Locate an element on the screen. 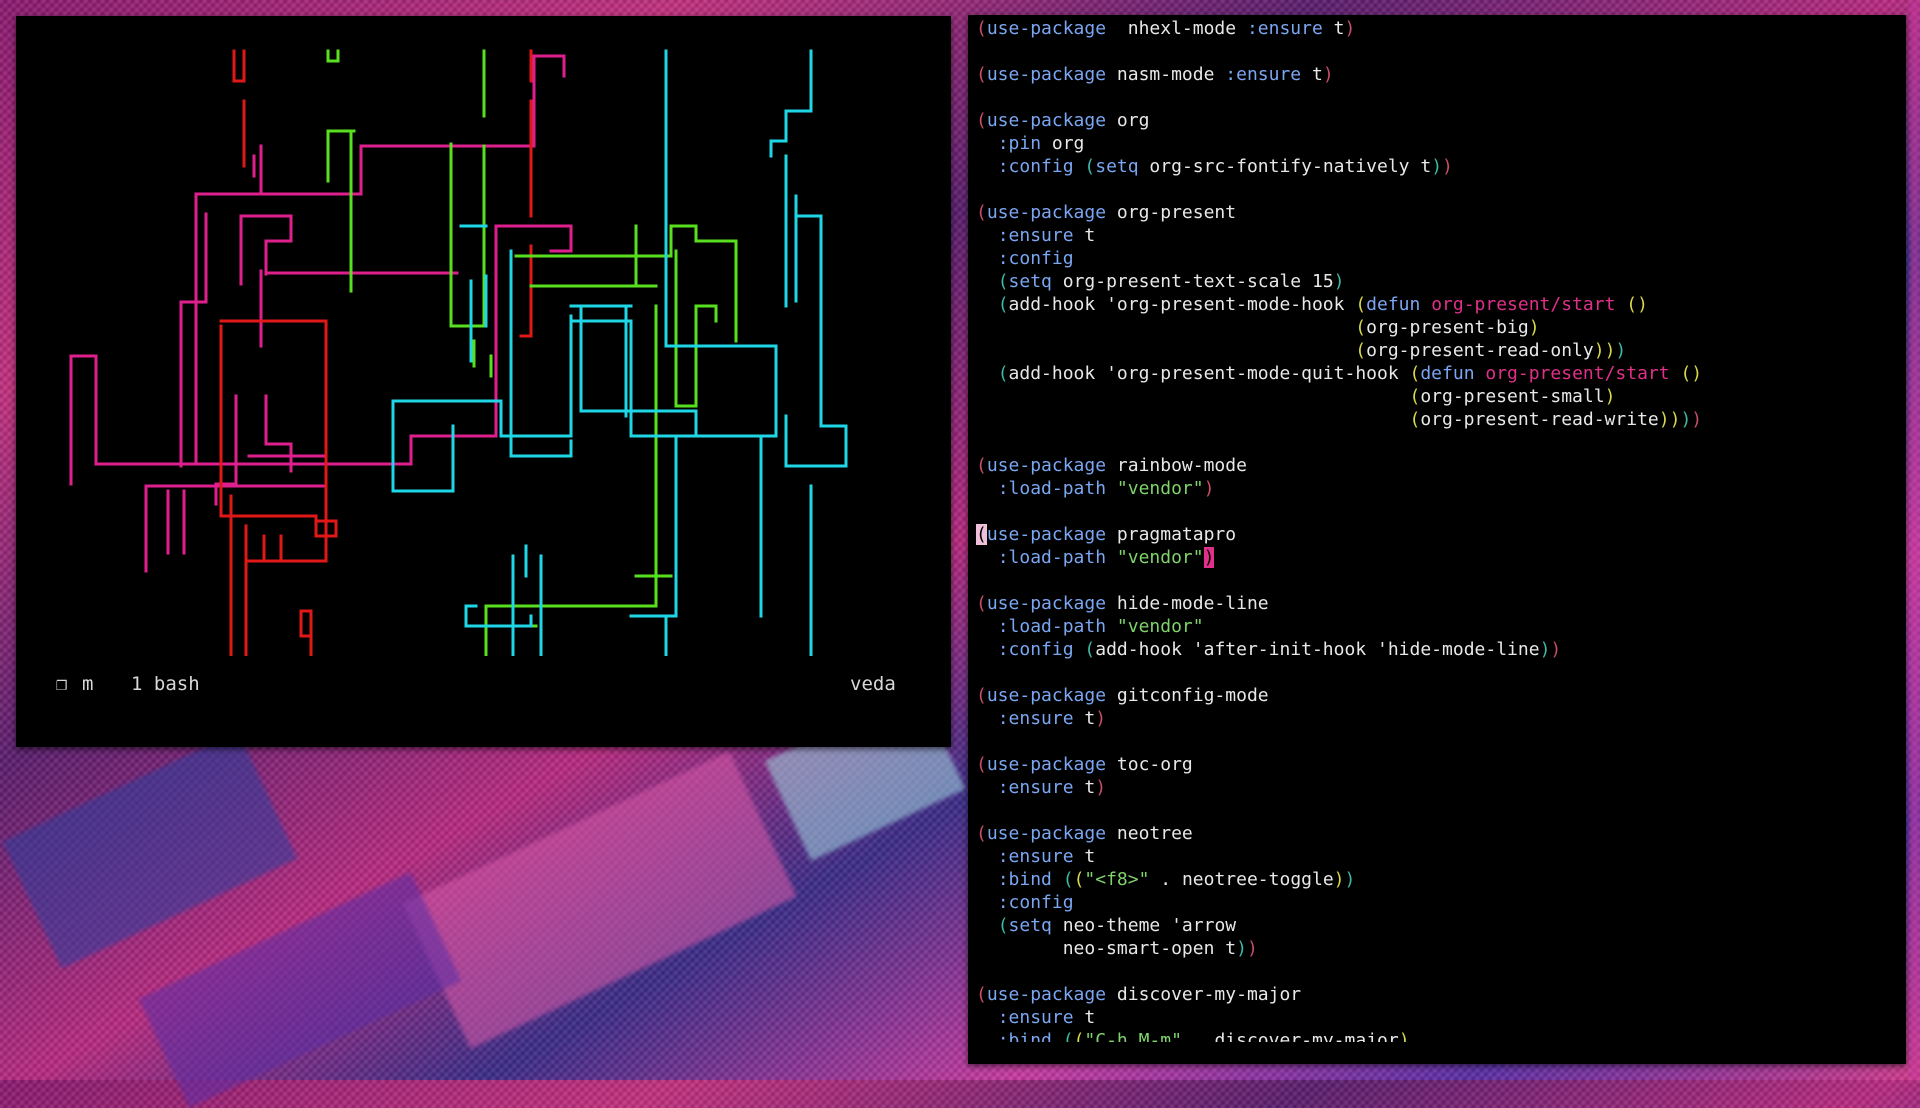 The height and width of the screenshot is (1108, 1920). code-line: (use-package hide-mode-line is located at coordinates (1436, 603).